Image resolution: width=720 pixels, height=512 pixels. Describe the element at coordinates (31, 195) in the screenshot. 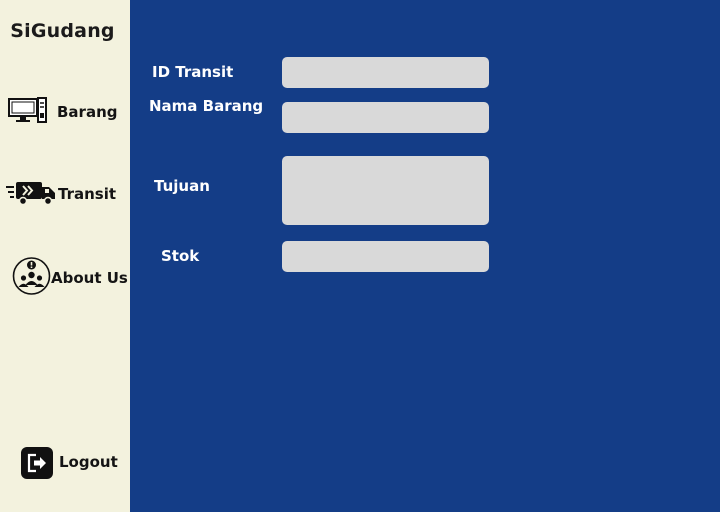

I see `delivery-truck-icon` at that location.